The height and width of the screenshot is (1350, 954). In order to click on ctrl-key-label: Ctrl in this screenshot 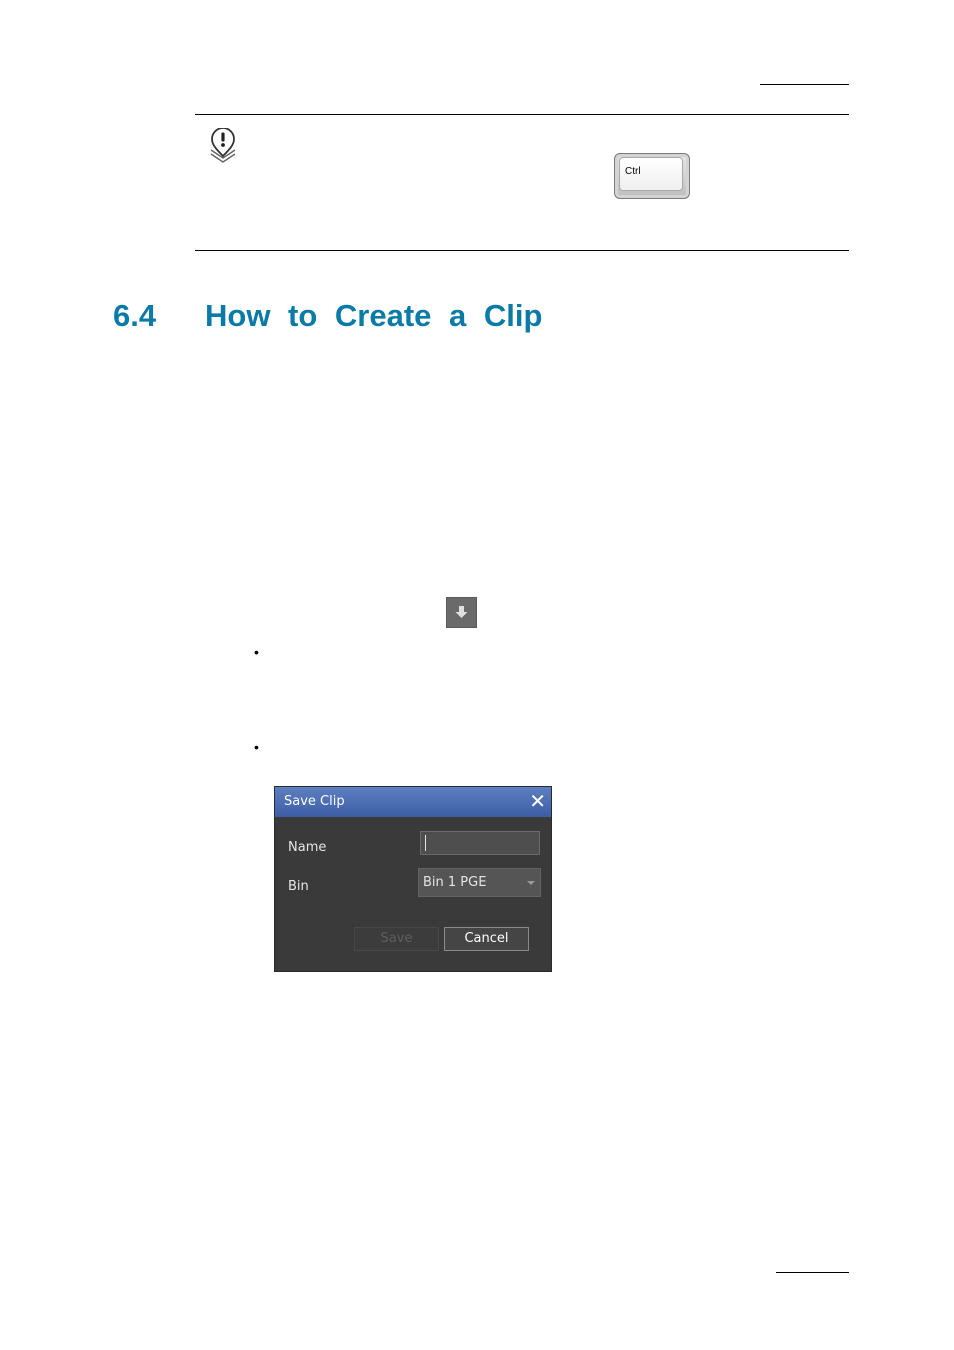, I will do `click(633, 171)`.